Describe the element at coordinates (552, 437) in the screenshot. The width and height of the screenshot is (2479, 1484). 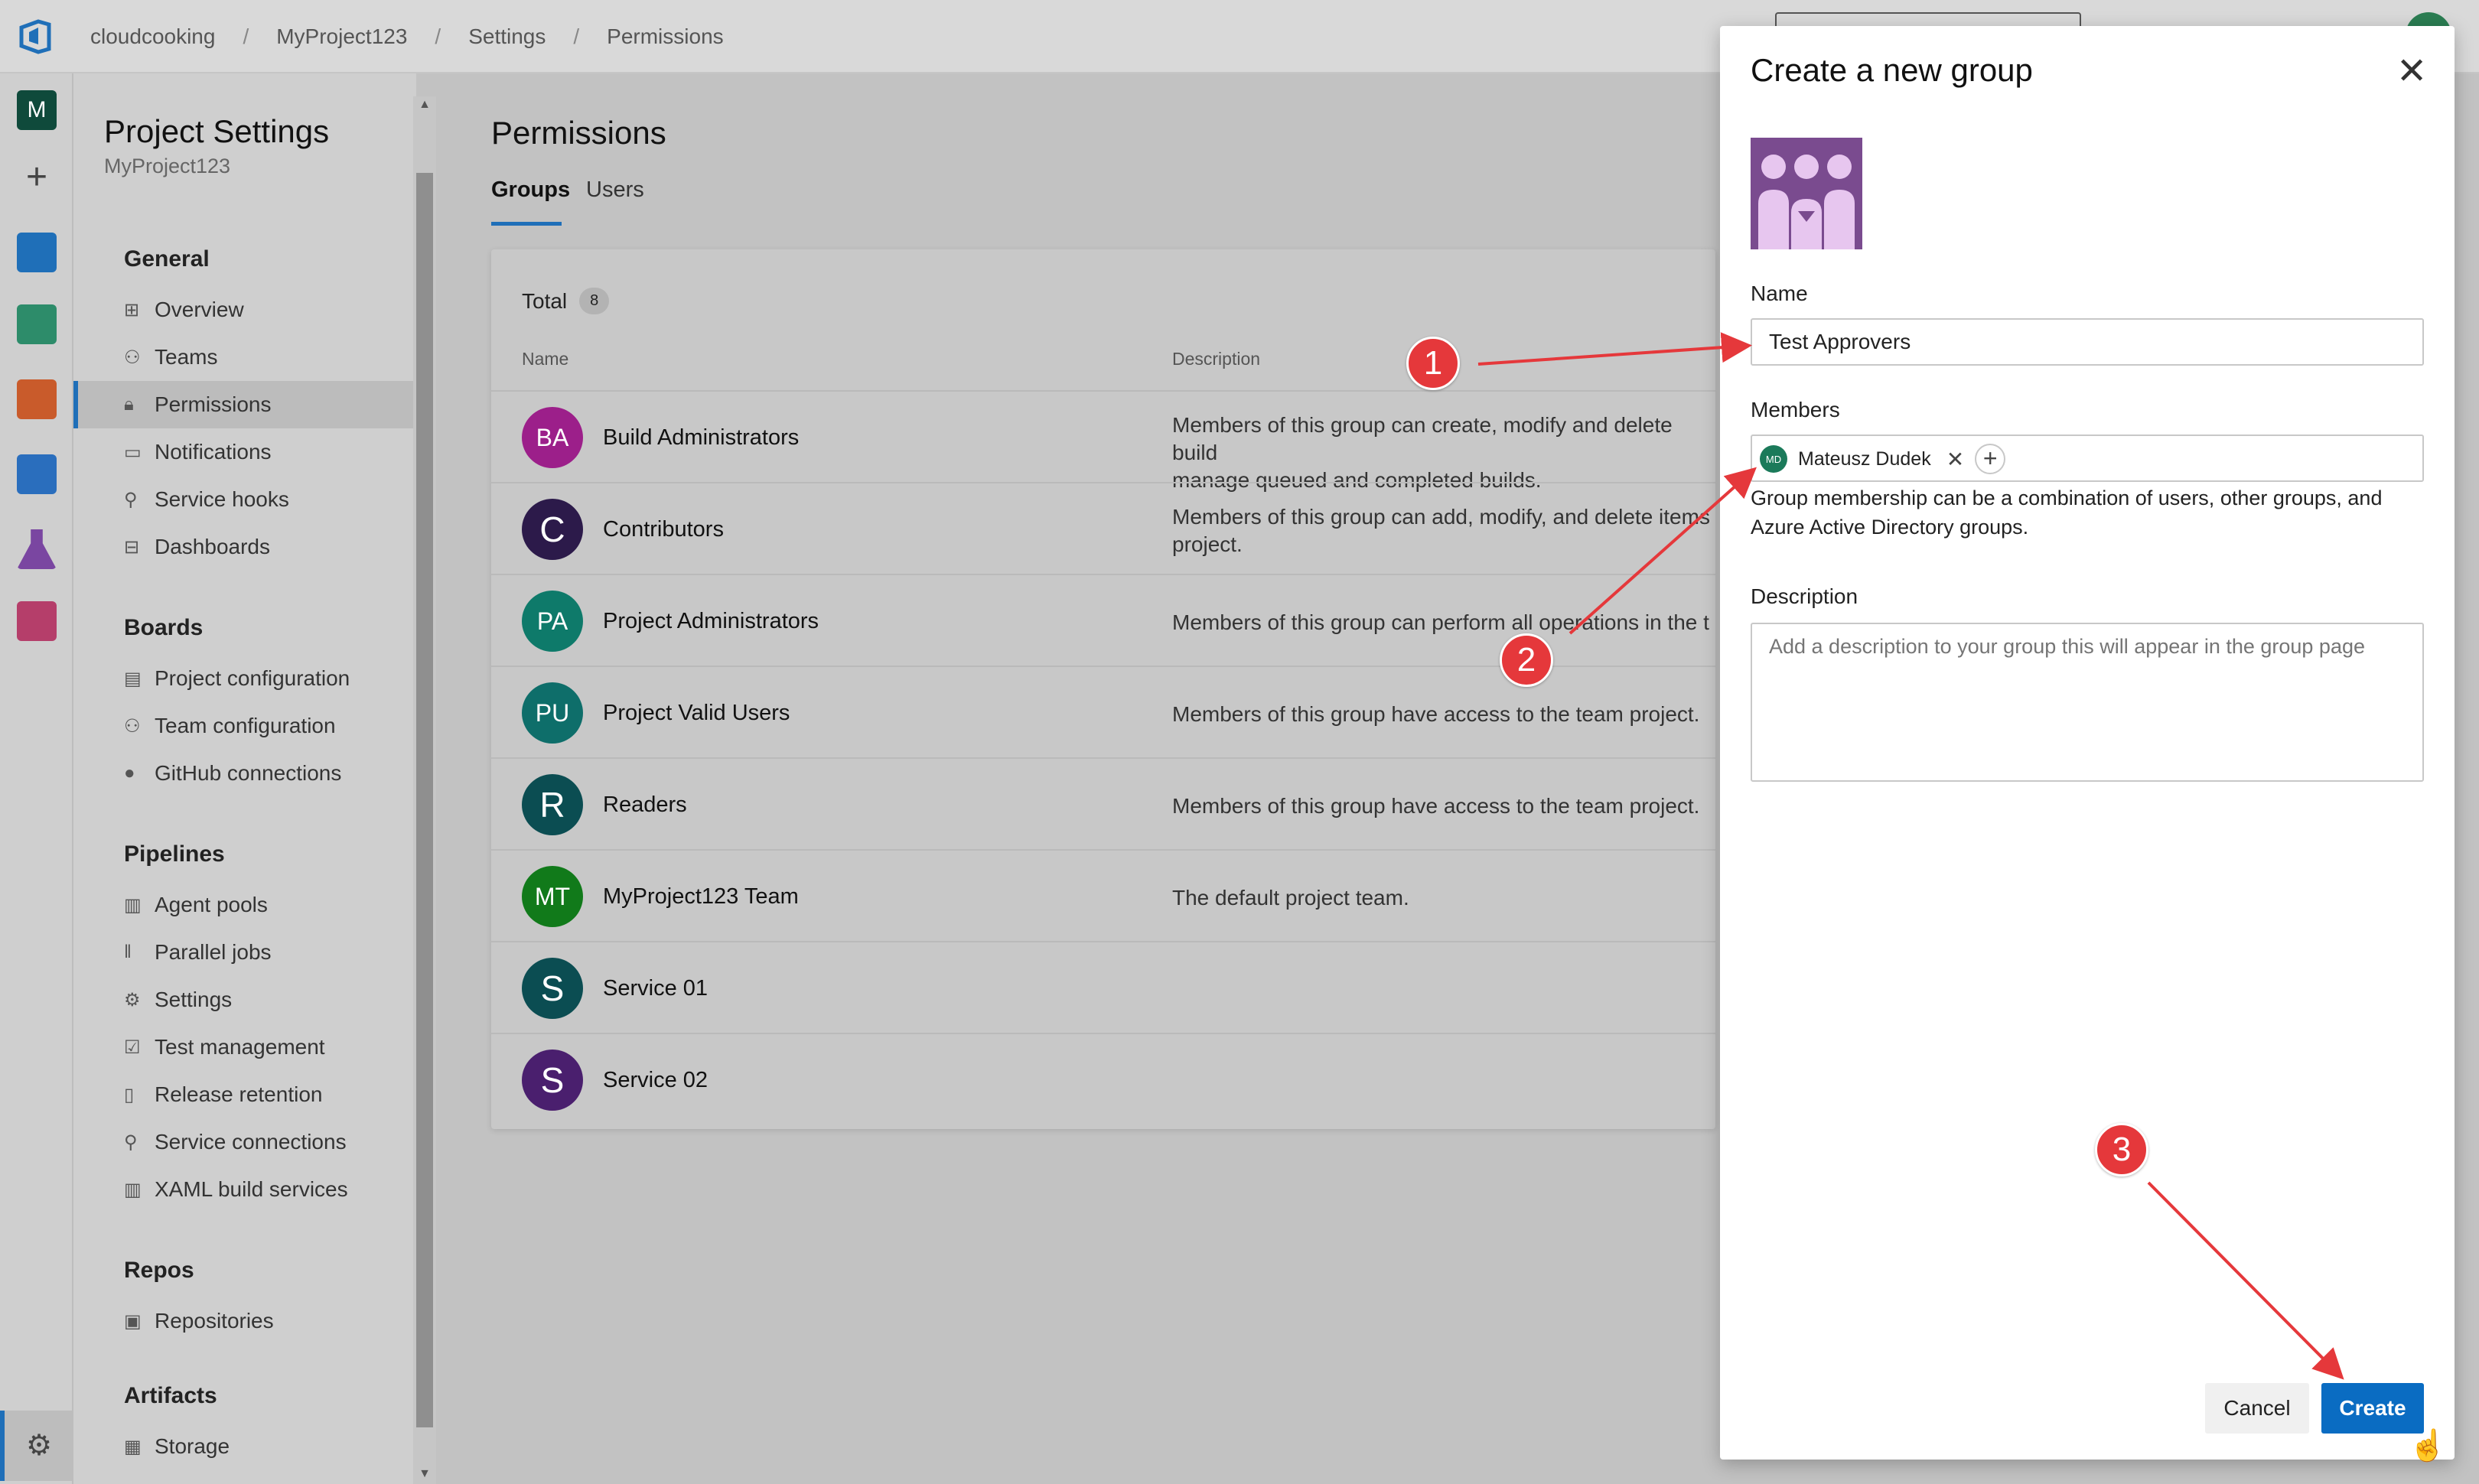
I see `avatar: BA` at that location.